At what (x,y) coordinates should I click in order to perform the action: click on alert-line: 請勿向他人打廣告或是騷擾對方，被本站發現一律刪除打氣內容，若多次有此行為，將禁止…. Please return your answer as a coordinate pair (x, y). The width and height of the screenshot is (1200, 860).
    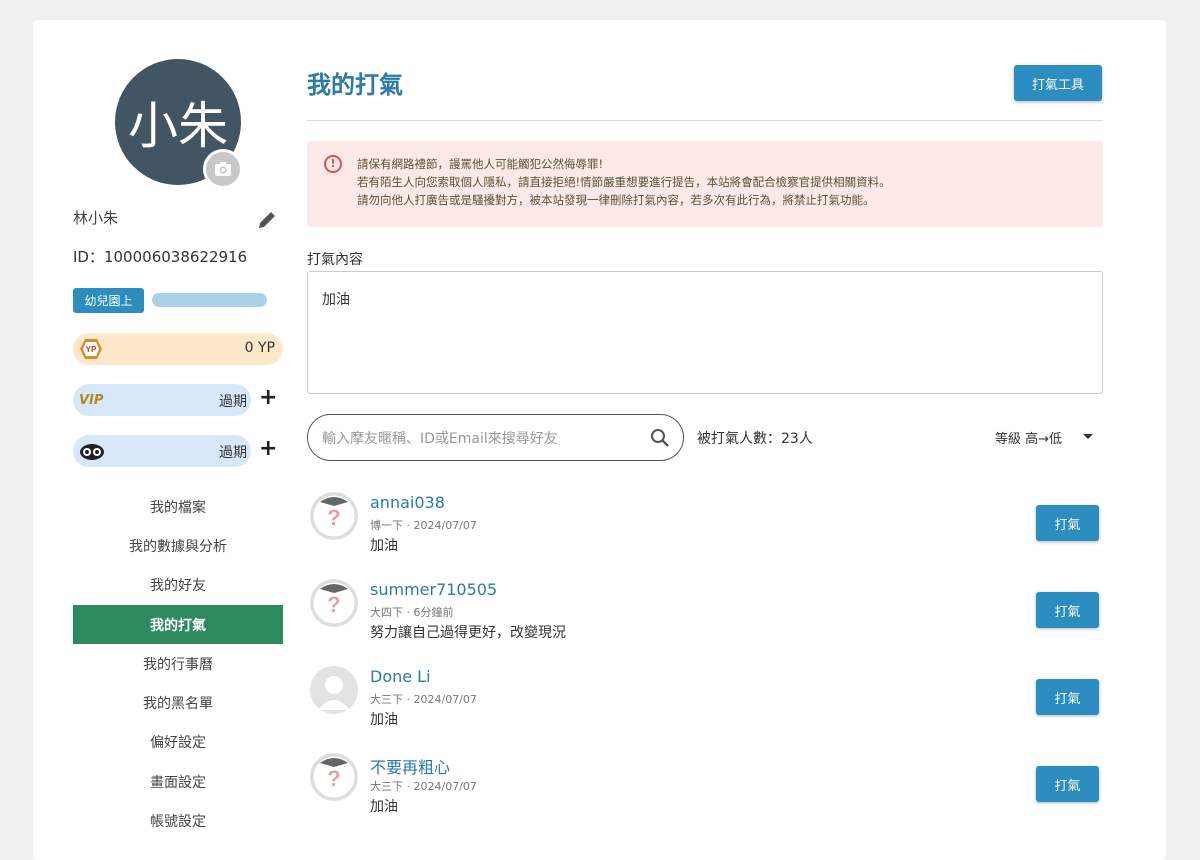
    Looking at the image, I should click on (616, 200).